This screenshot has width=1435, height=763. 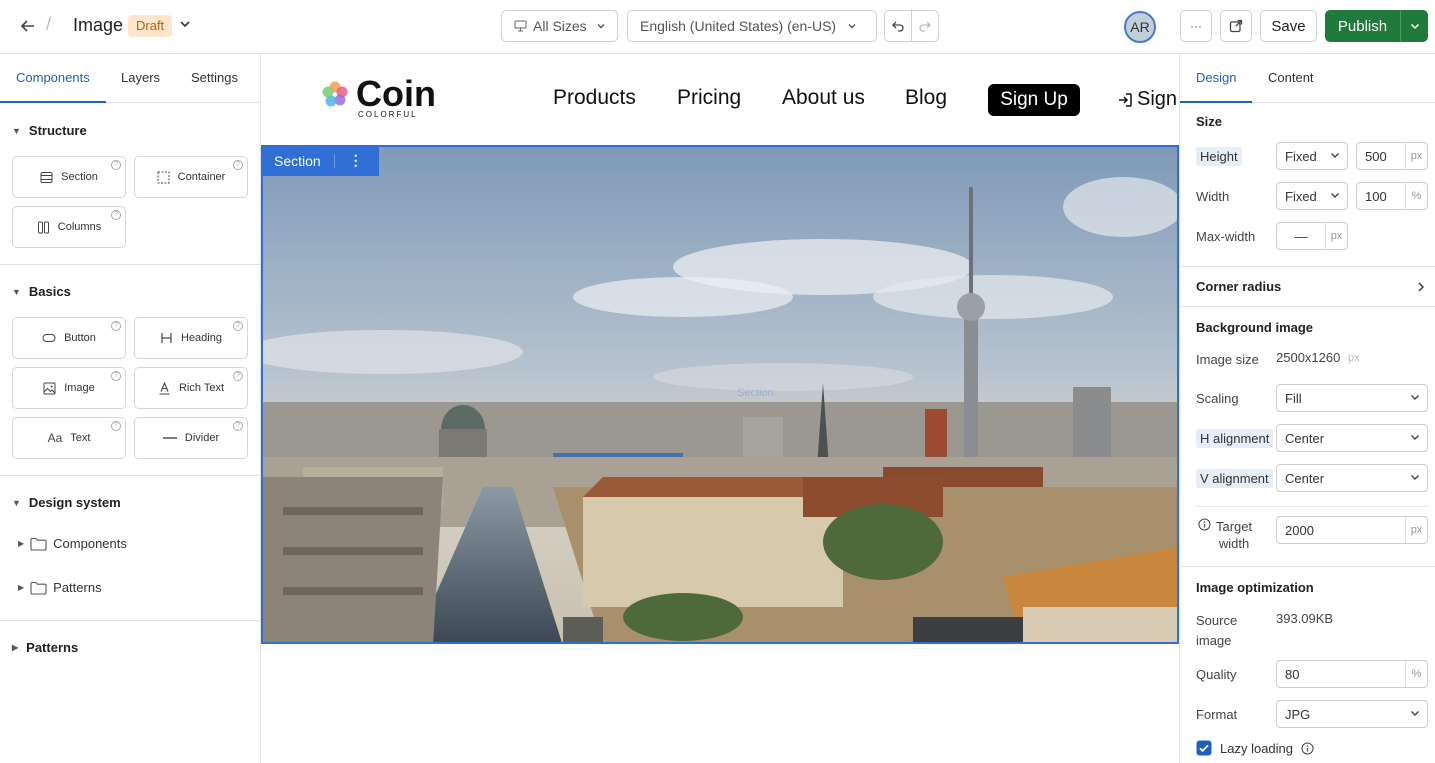 I want to click on h-alignment-select: Center, so click(x=1352, y=438).